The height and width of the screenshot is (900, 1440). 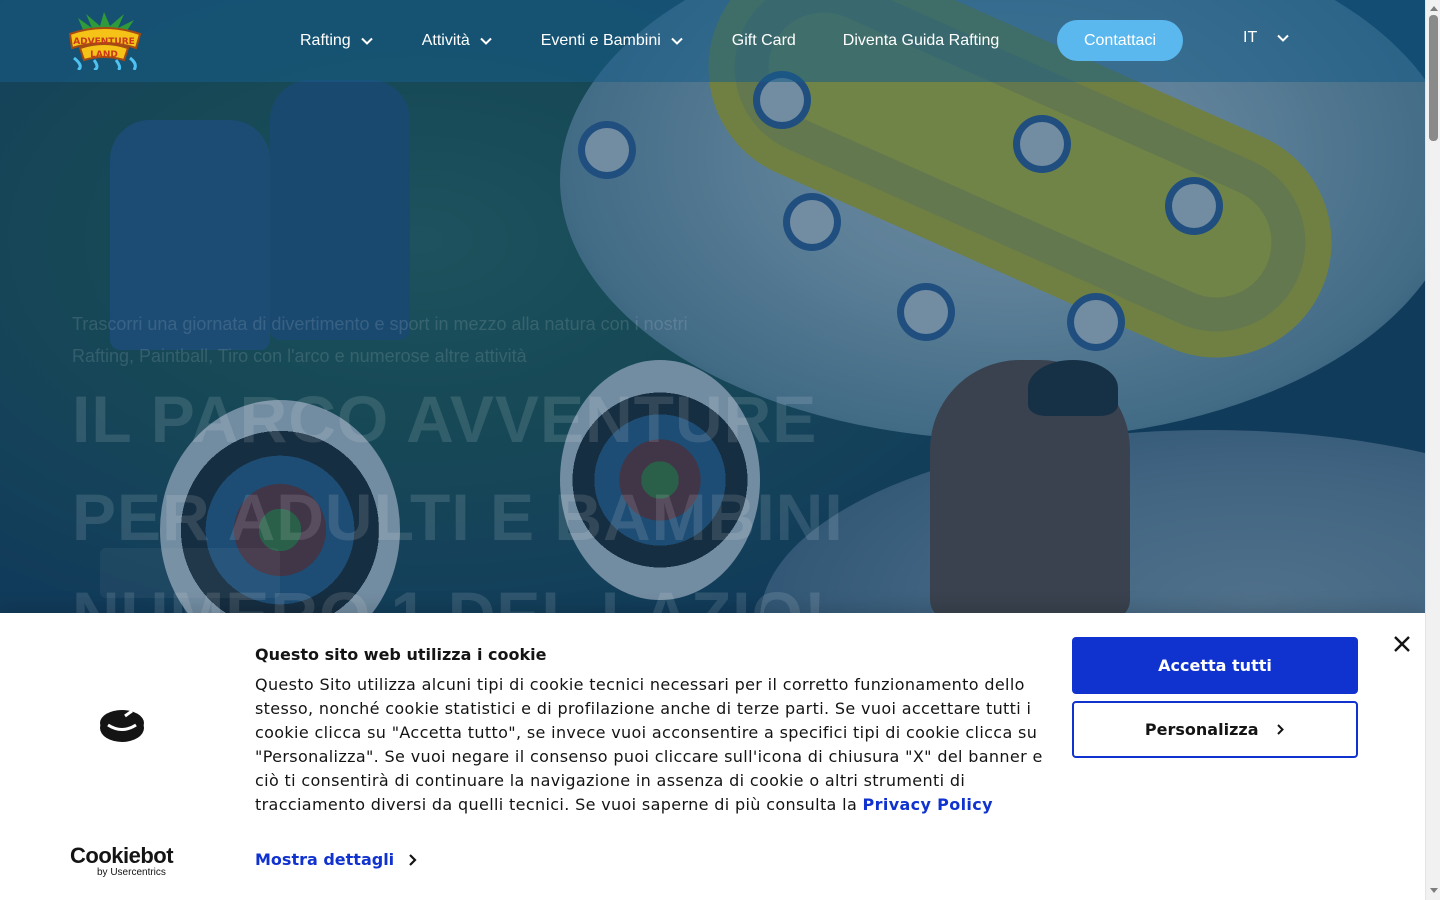 I want to click on language-selector: IT, so click(x=1267, y=38).